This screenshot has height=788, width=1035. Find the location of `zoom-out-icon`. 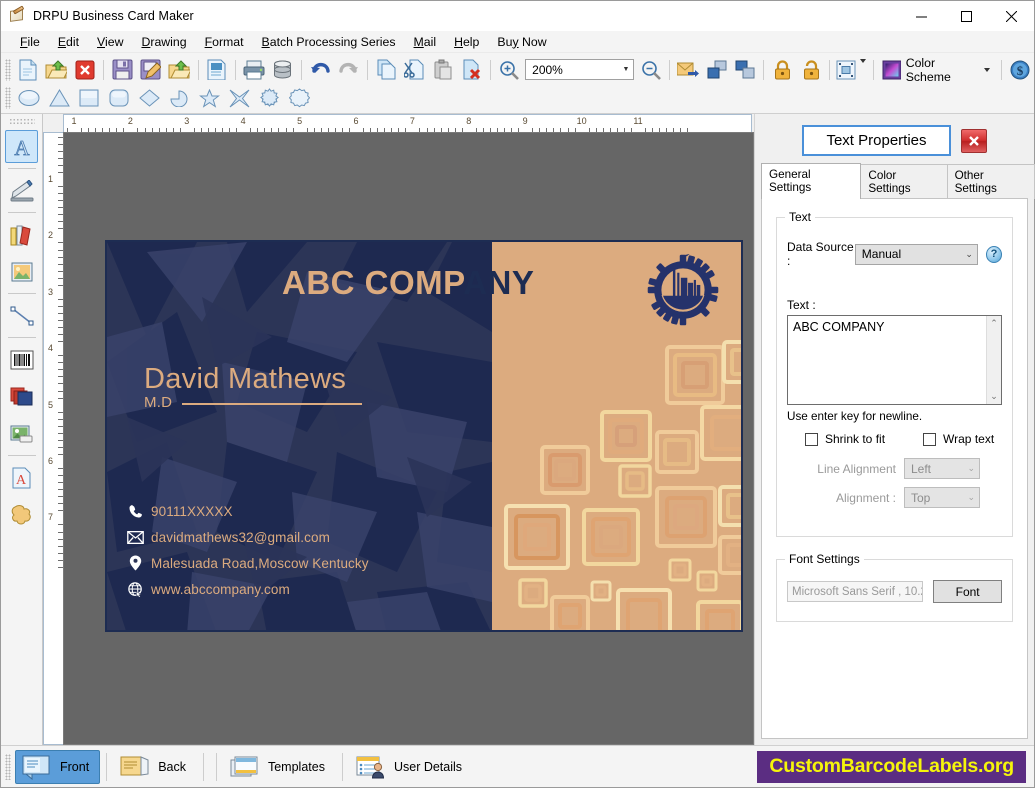

zoom-out-icon is located at coordinates (650, 70).